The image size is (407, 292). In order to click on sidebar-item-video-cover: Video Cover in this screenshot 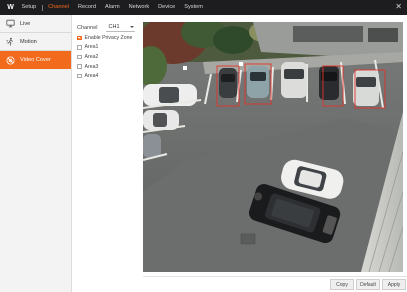, I will do `click(35, 60)`.